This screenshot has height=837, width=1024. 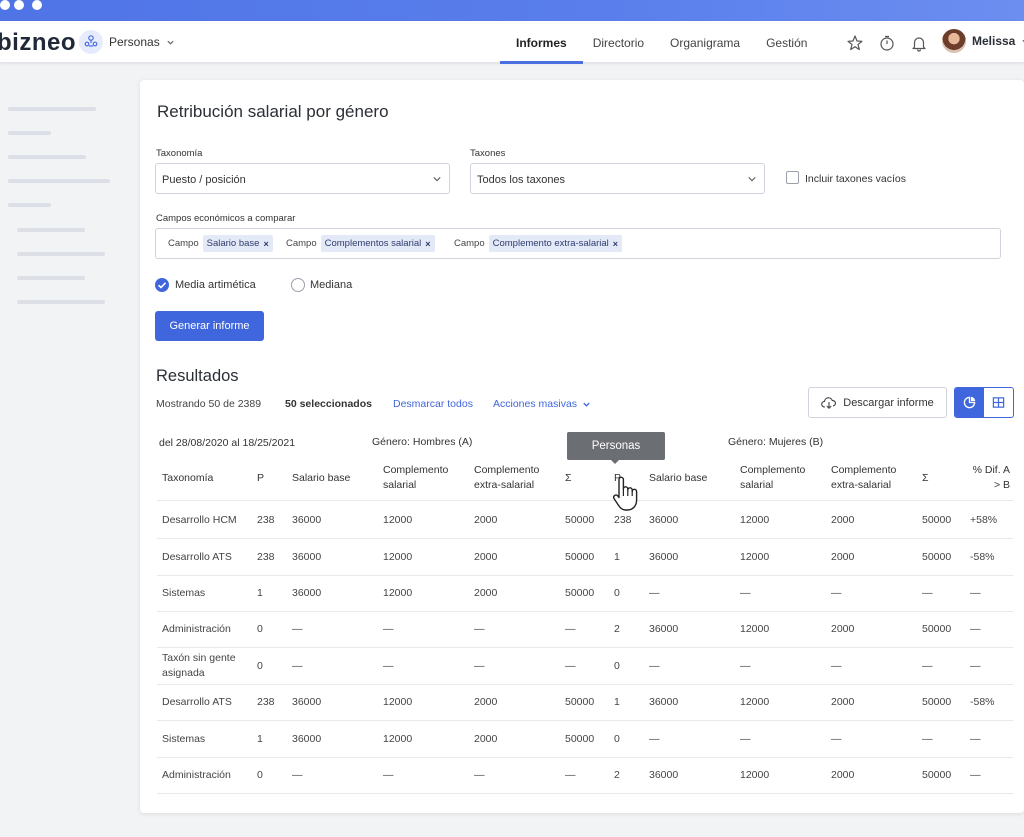 I want to click on cell-base-a: 36000, so click(x=307, y=519).